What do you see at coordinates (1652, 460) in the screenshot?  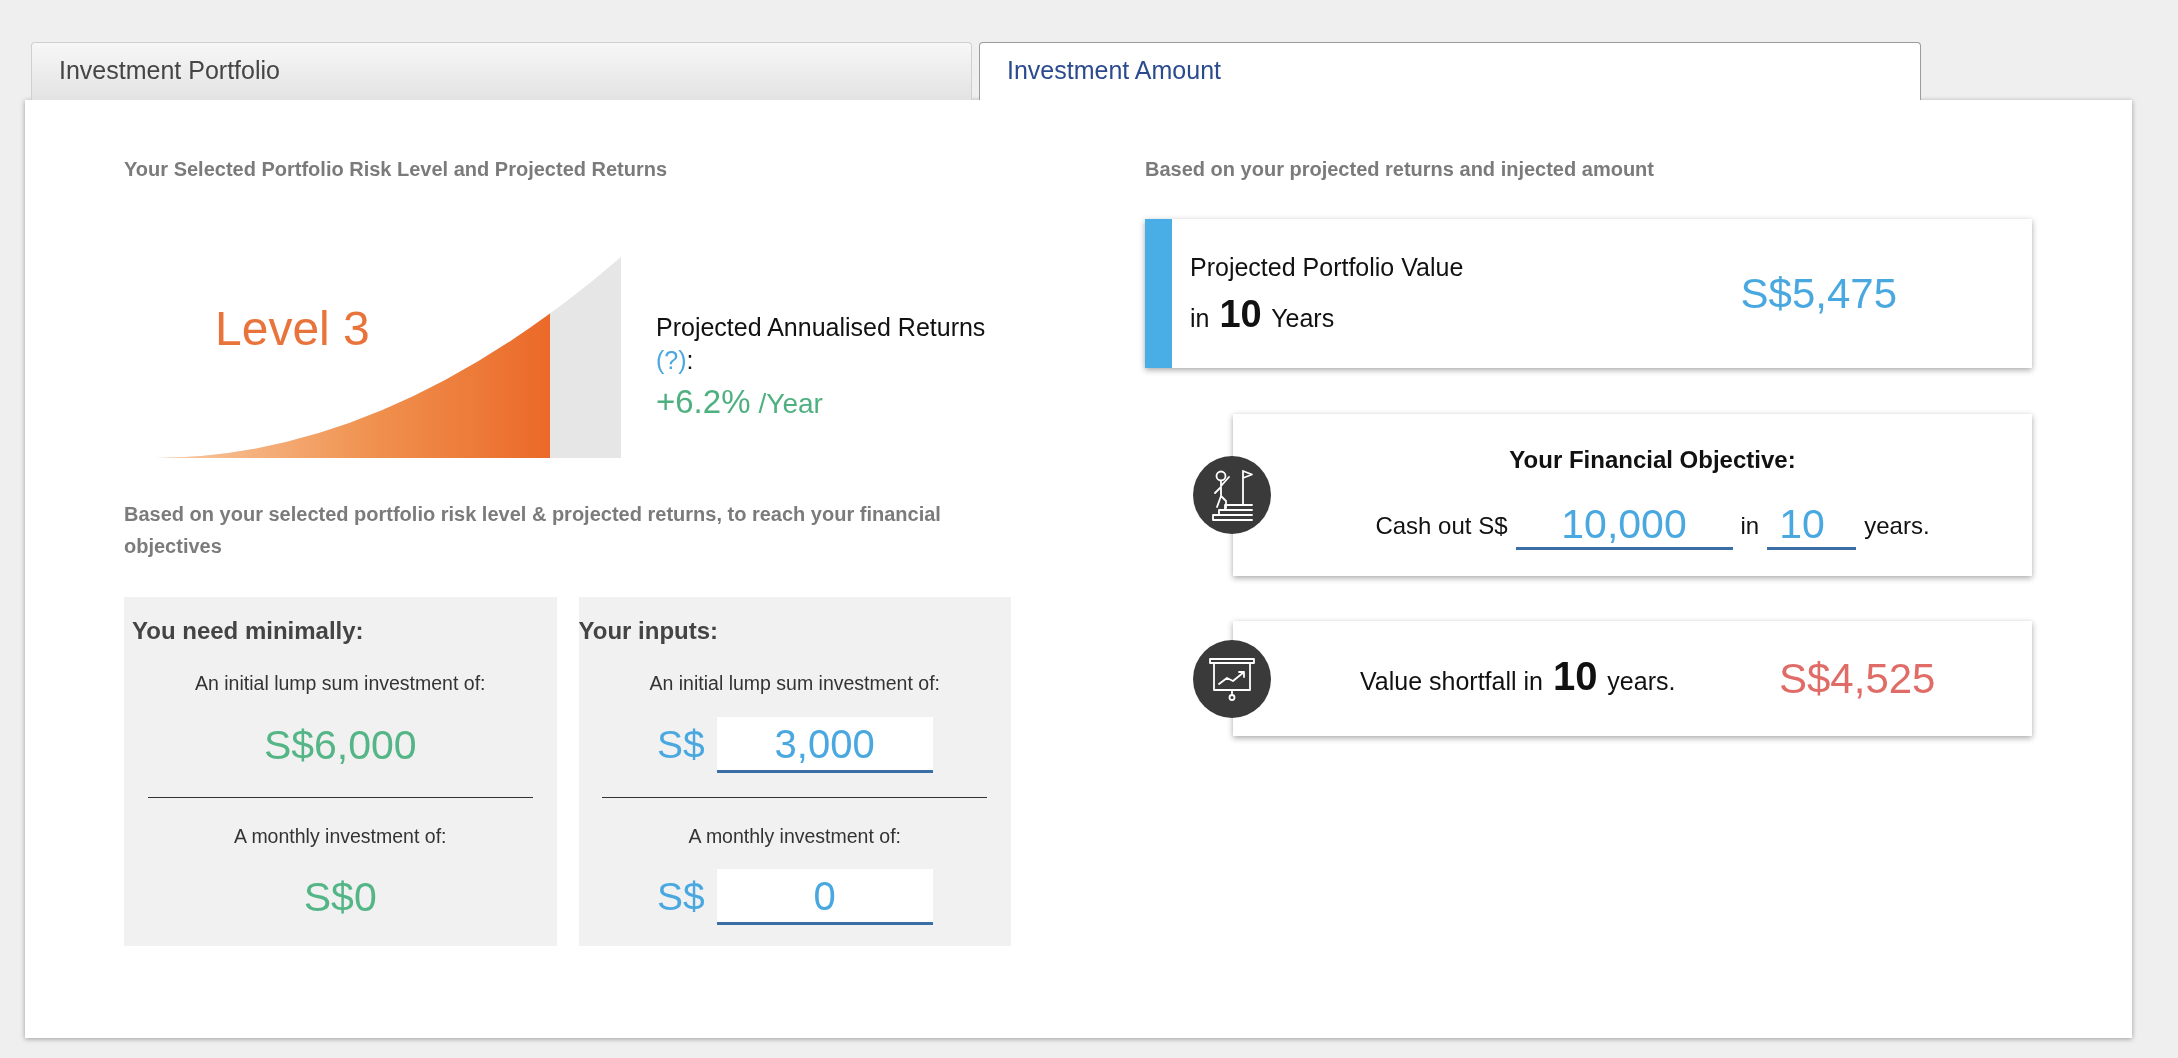 I see `objective-title: Your Financial Objective:` at bounding box center [1652, 460].